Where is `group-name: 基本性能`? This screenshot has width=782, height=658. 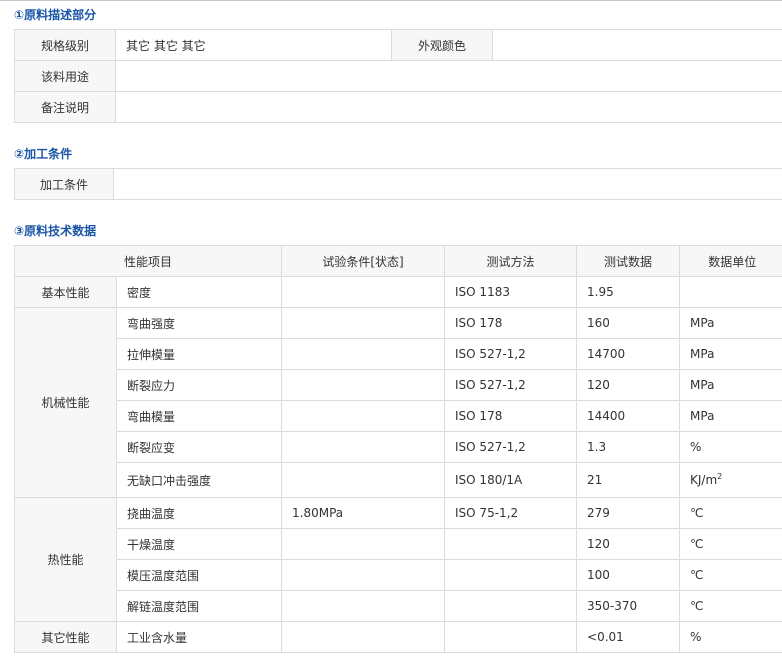 group-name: 基本性能 is located at coordinates (65, 292).